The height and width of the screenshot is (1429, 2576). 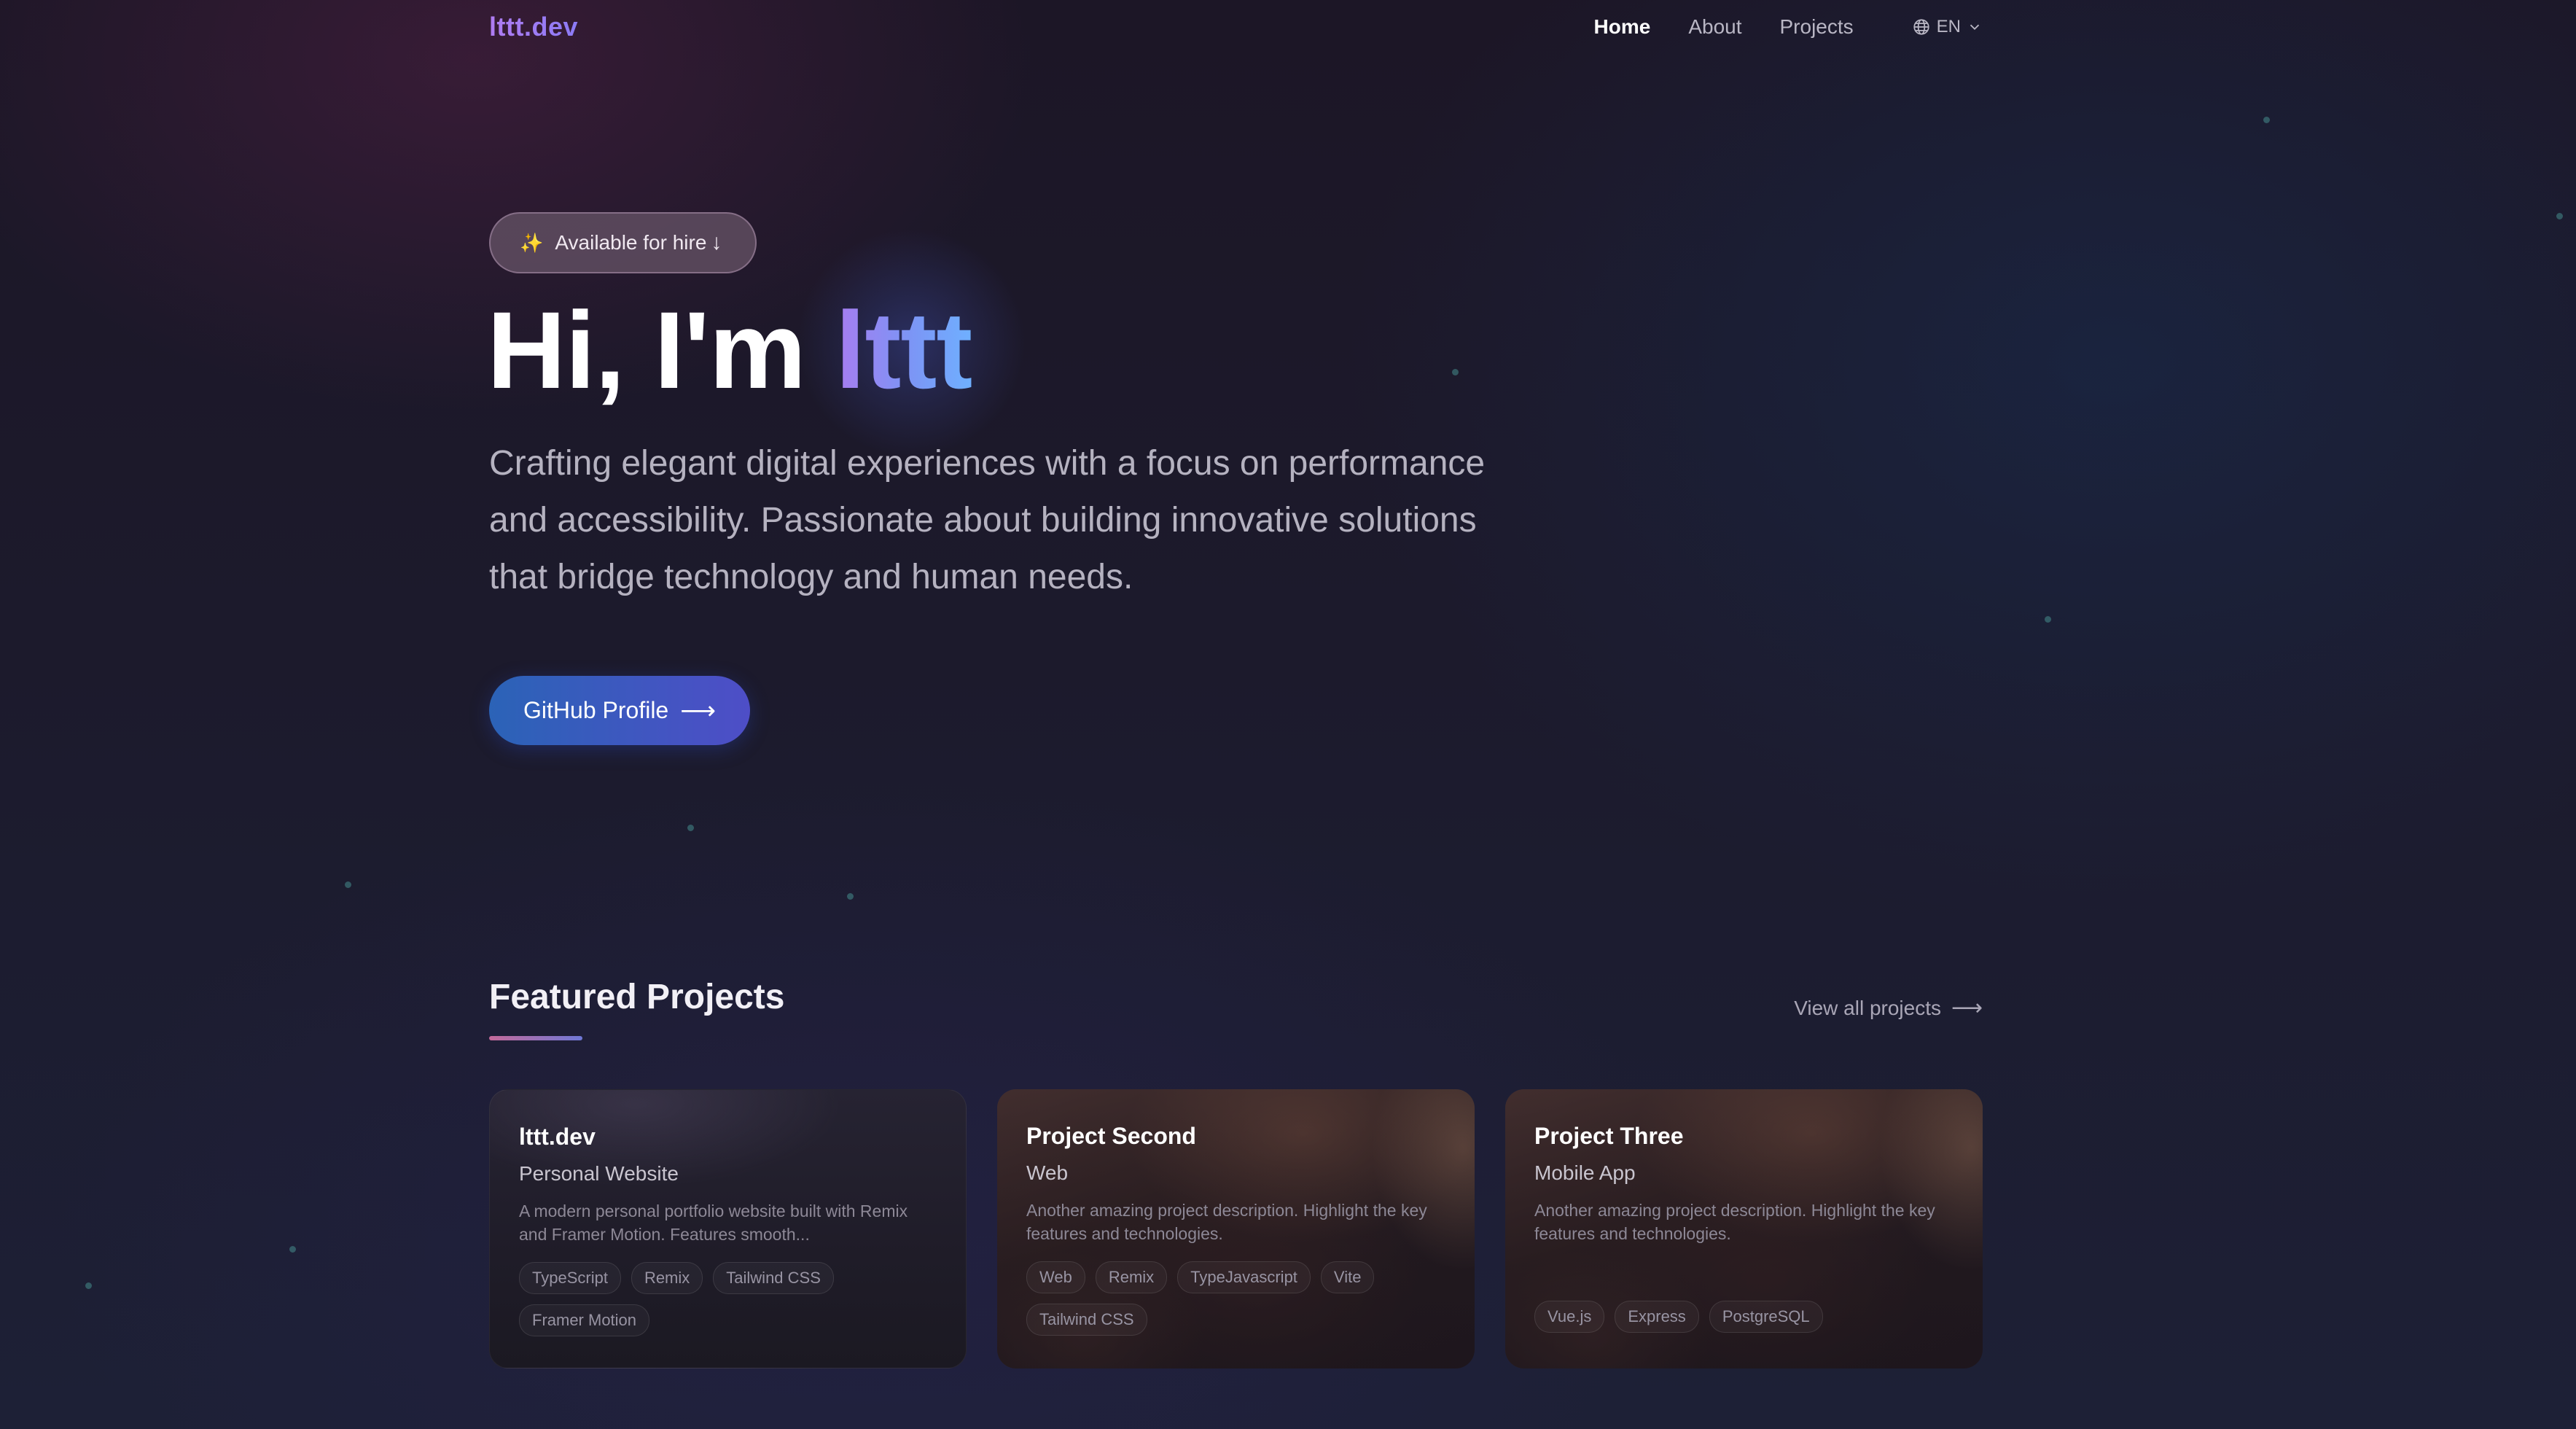 What do you see at coordinates (533, 27) in the screenshot?
I see `site-logo: lttt.dev` at bounding box center [533, 27].